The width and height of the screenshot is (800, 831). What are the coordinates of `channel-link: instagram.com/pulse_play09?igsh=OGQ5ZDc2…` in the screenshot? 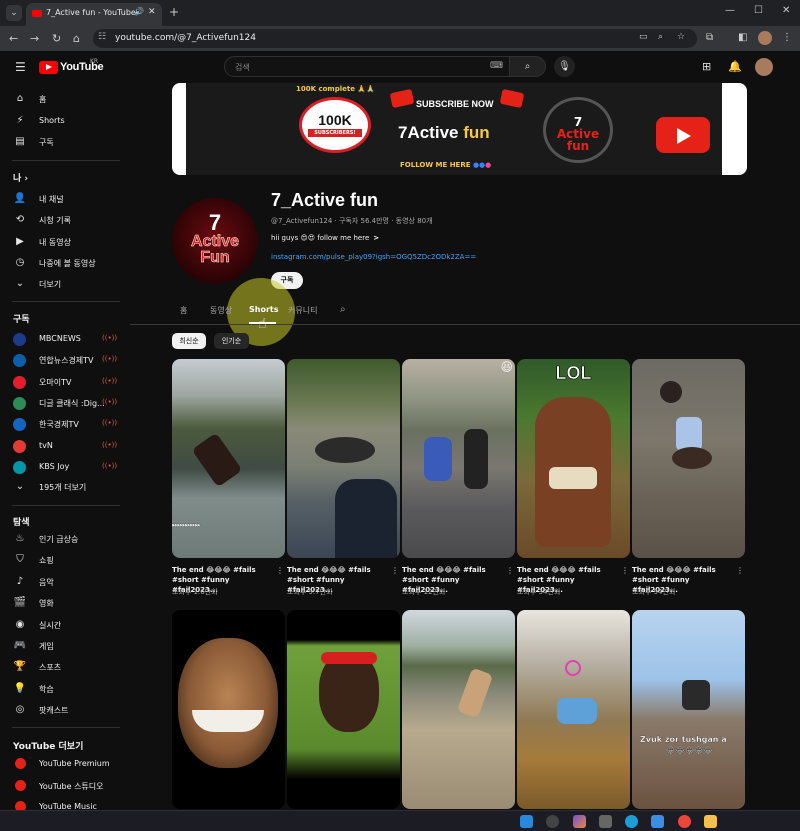 It's located at (373, 257).